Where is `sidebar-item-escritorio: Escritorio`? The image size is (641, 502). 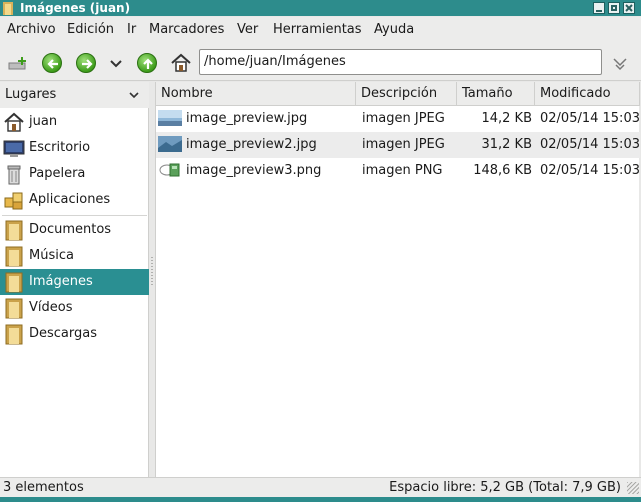 sidebar-item-escritorio: Escritorio is located at coordinates (74, 148).